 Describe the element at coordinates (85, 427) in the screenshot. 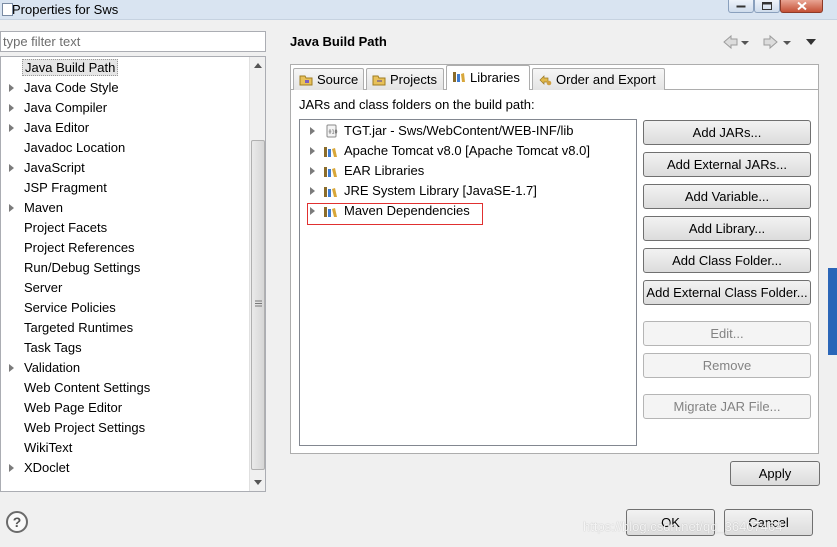

I see `tree-item-label: Web Project Settings` at that location.